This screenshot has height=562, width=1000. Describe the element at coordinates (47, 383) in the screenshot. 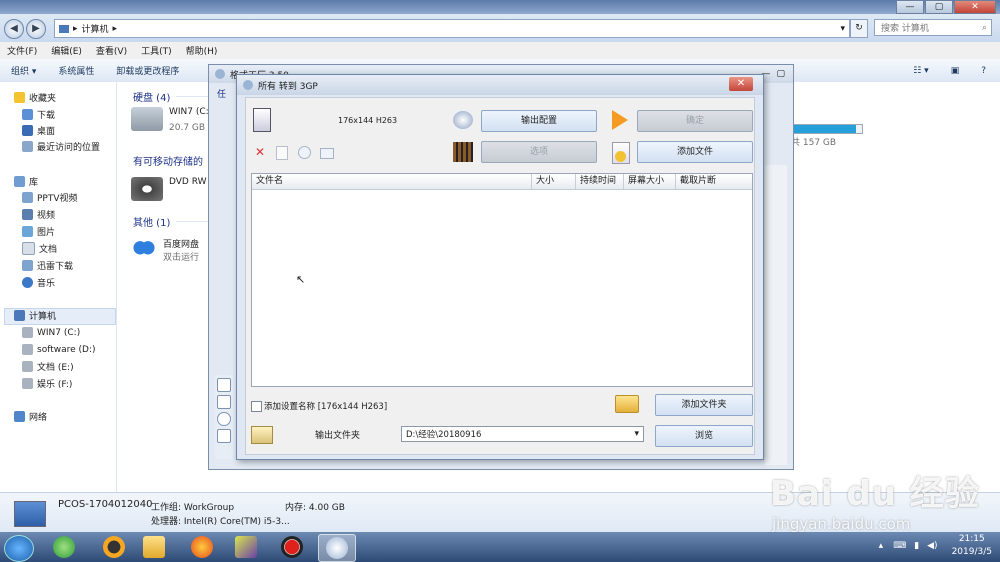

I see `nav-drive-f: 娱乐 (F:)` at that location.